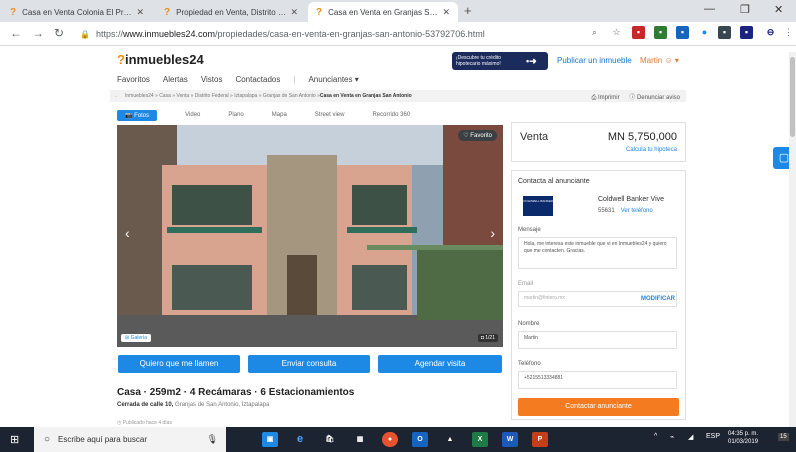 This screenshot has height=452, width=796. What do you see at coordinates (279, 115) in the screenshot?
I see `tab-mapa: Mapa` at bounding box center [279, 115].